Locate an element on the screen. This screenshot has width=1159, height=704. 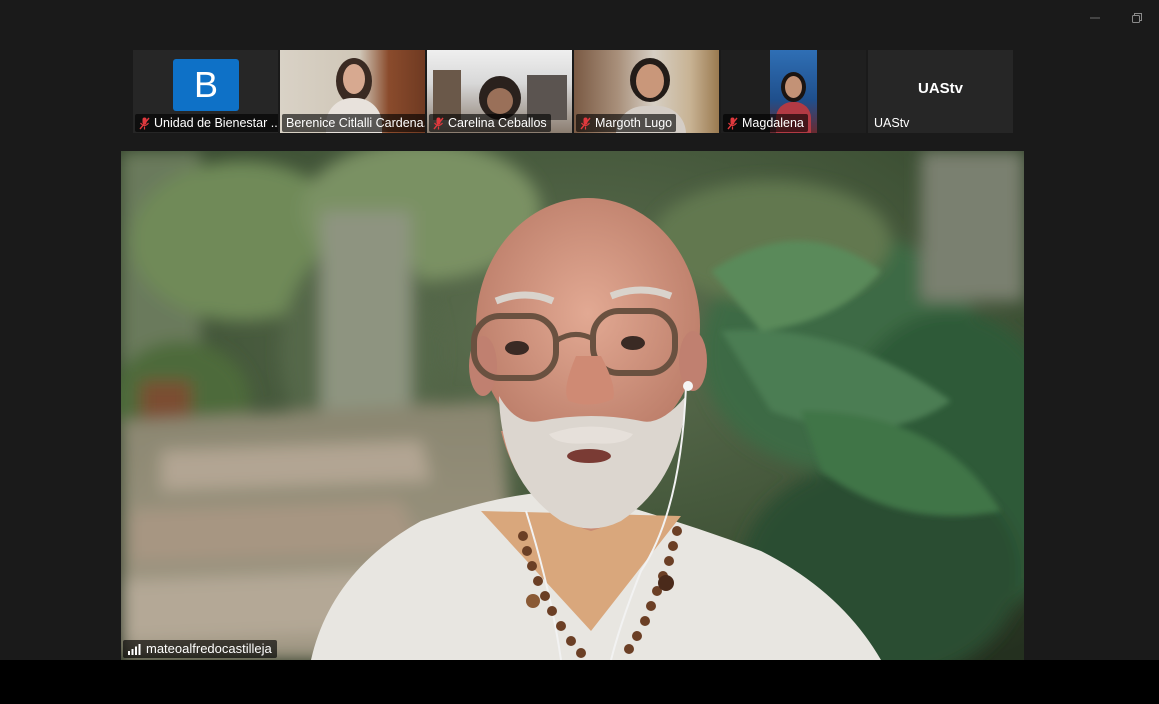
participant-name-label: Margoth Lugo is located at coordinates (626, 123).